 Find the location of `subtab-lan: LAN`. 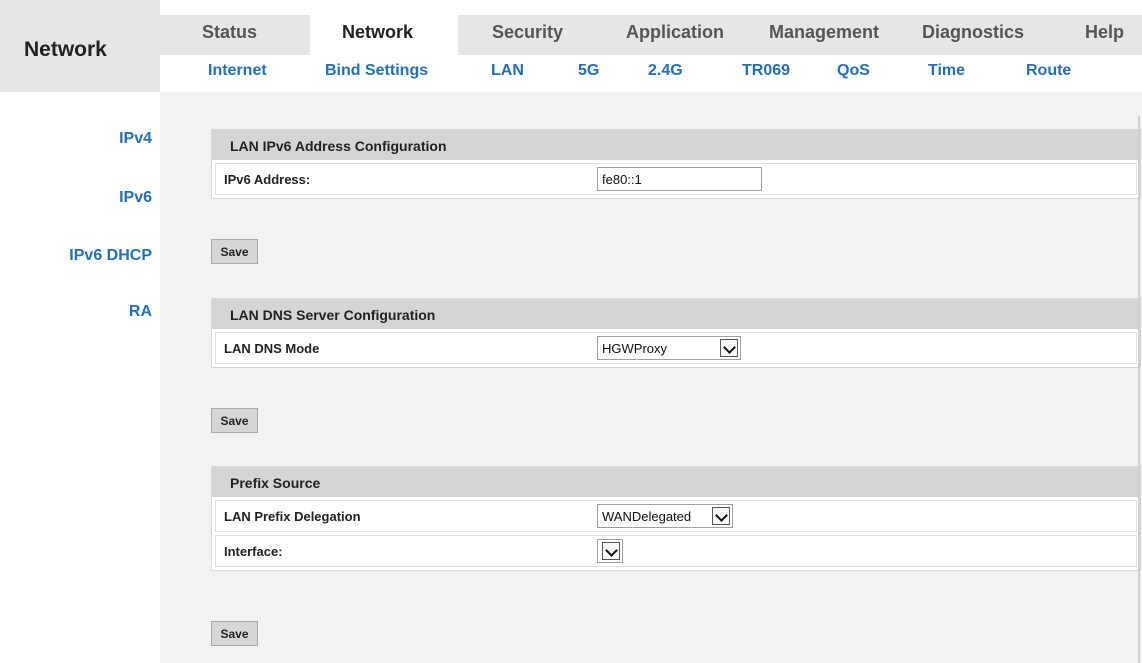

subtab-lan: LAN is located at coordinates (507, 71).